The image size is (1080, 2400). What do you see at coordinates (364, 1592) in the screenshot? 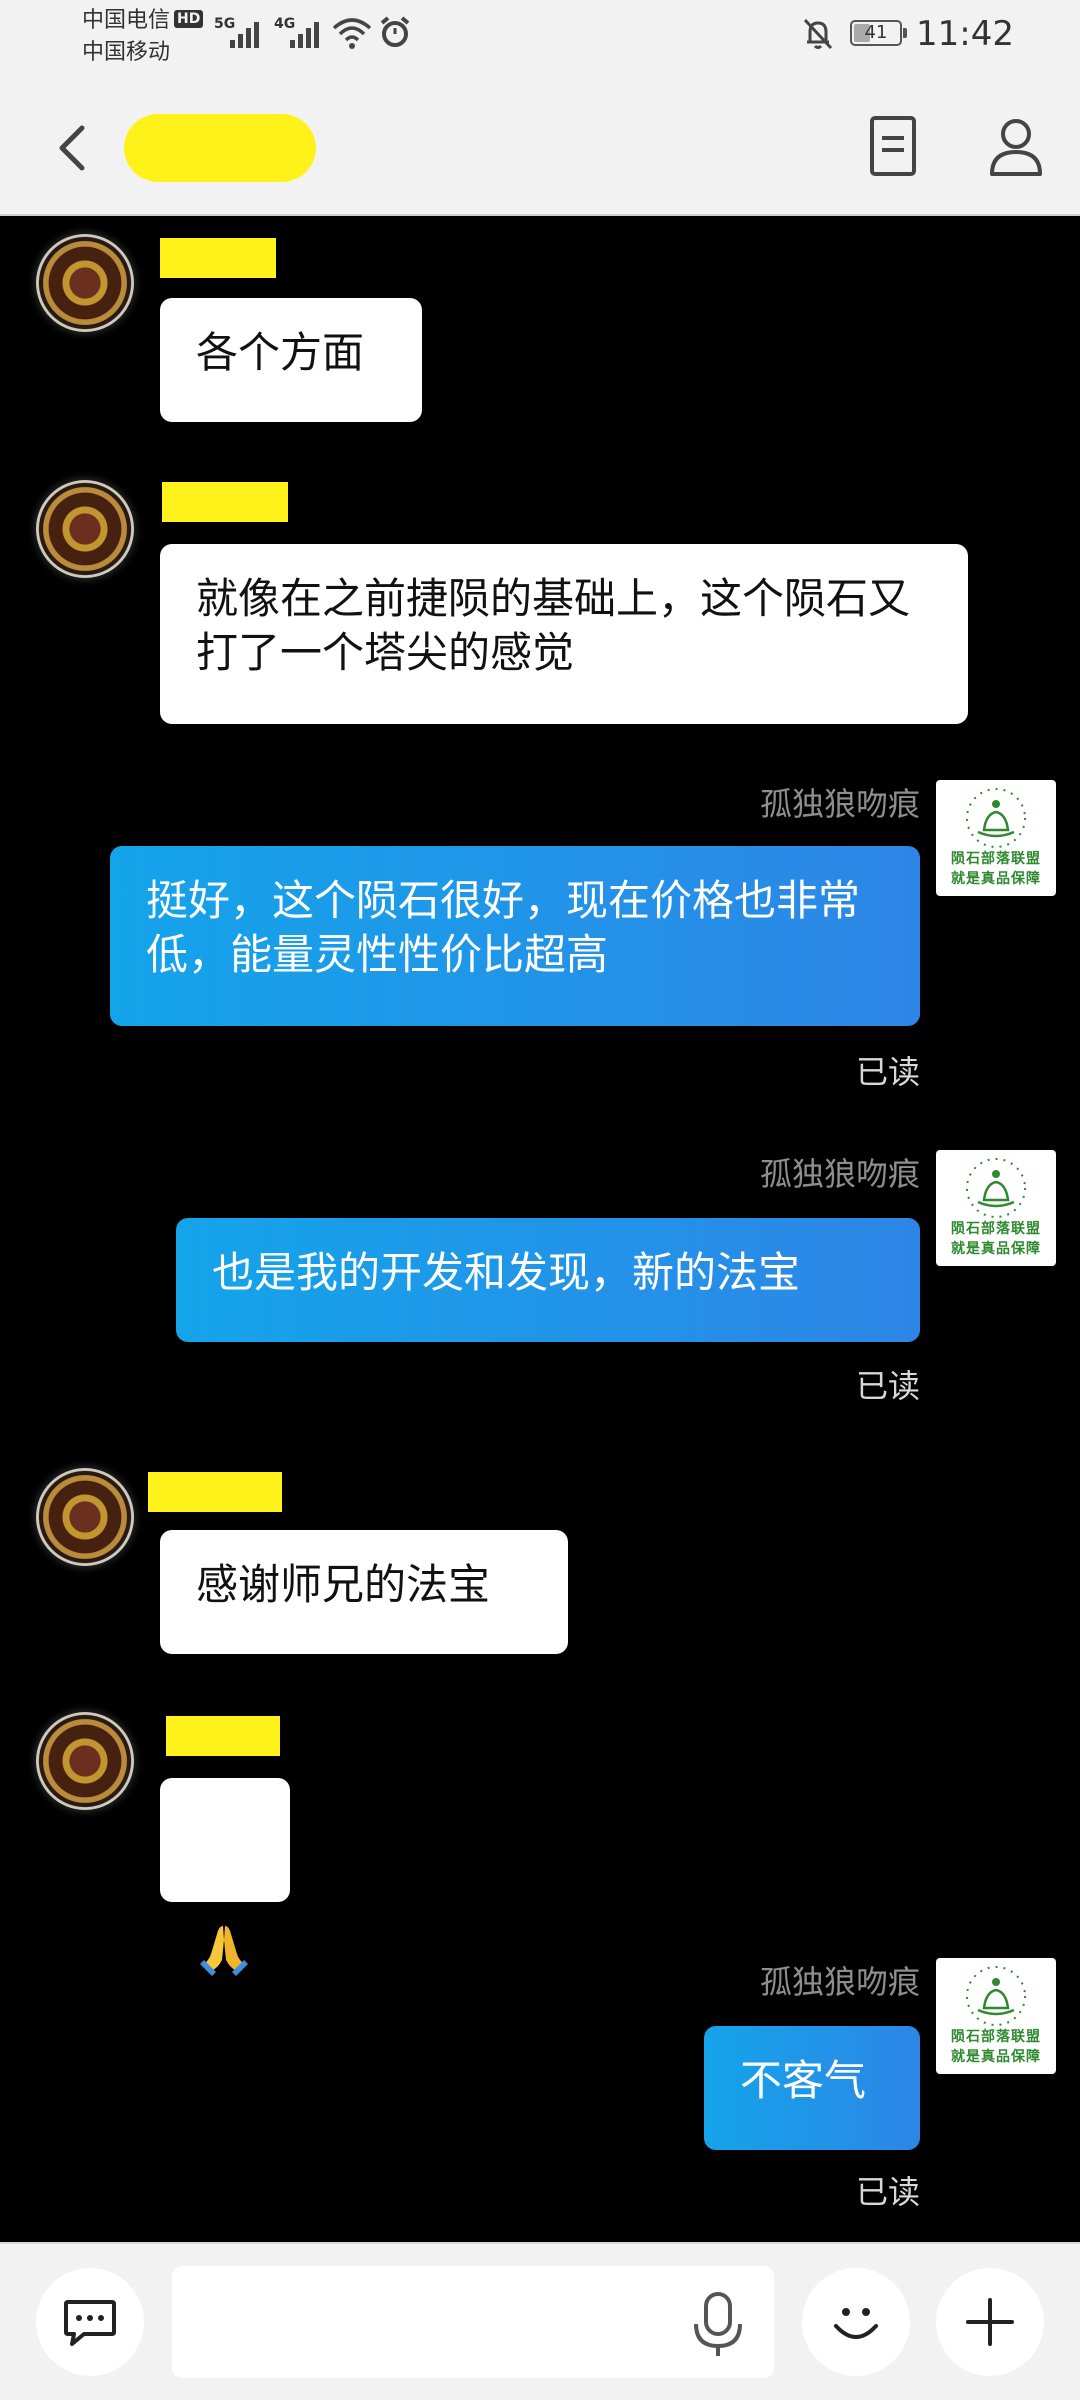
I see `message-bubble-incoming: 感谢师兄的法宝` at bounding box center [364, 1592].